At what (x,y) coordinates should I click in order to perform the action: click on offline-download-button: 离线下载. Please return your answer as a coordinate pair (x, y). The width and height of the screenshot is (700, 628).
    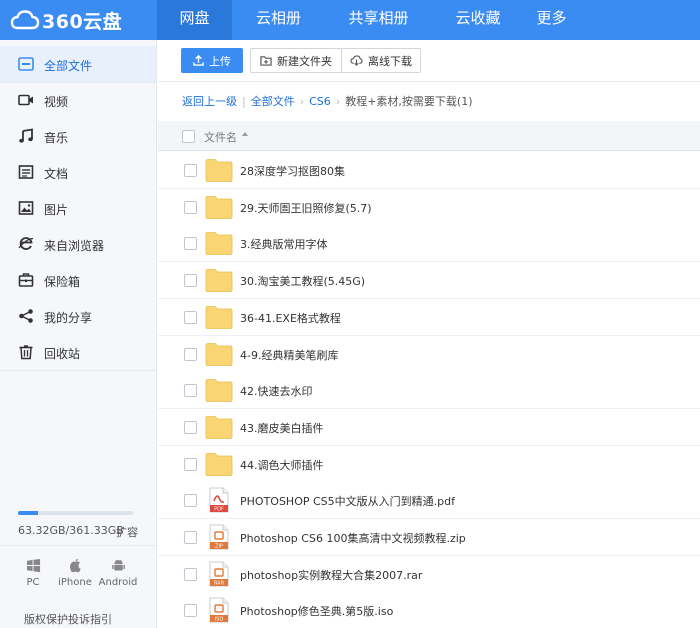
    Looking at the image, I should click on (381, 60).